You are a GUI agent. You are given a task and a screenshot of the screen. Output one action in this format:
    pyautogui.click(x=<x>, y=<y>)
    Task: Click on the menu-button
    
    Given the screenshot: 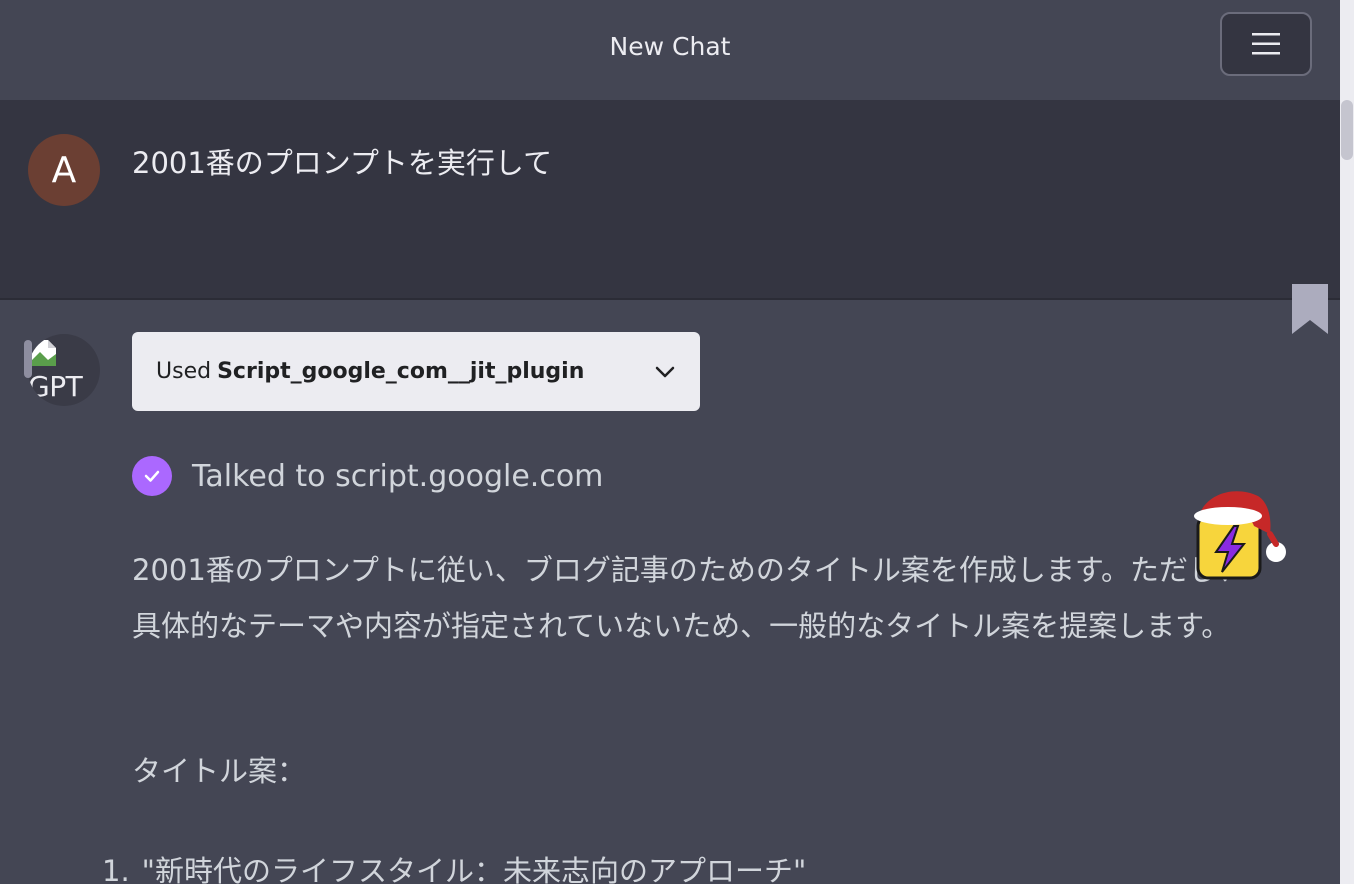 What is the action you would take?
    pyautogui.click(x=1266, y=44)
    